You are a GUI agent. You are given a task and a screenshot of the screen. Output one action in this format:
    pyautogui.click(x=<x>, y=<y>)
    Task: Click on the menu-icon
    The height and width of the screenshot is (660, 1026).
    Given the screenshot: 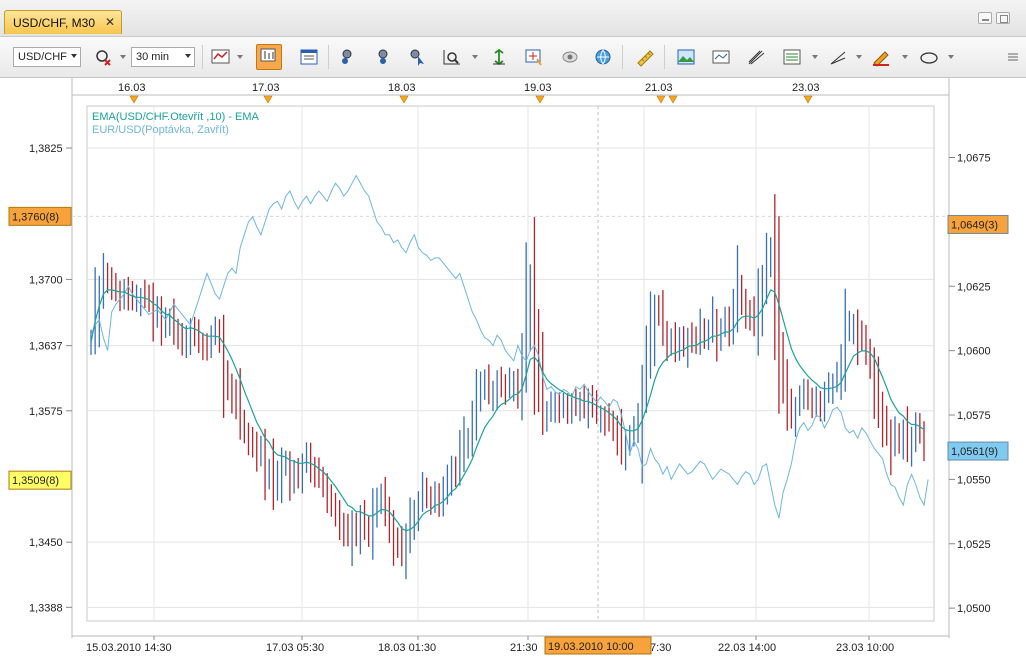 What is the action you would take?
    pyautogui.click(x=1013, y=57)
    